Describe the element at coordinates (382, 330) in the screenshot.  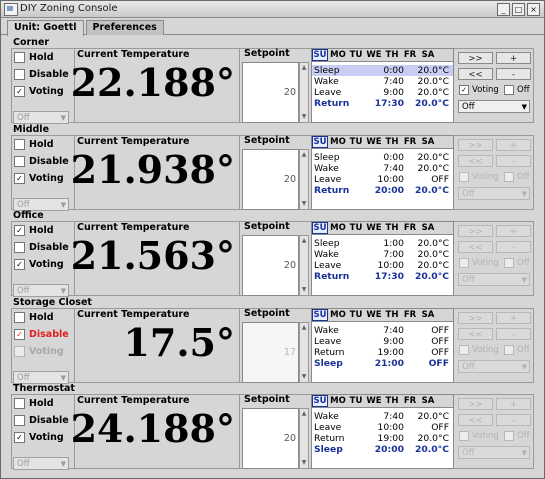
I see `schedule-row: Wake 7:40 OFF` at that location.